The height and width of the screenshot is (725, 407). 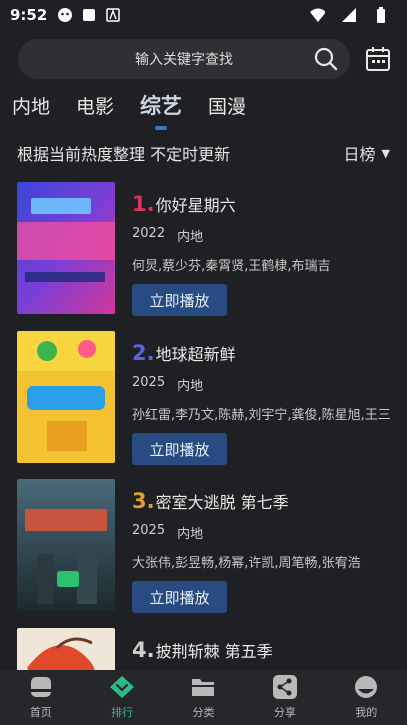 I want to click on bottom-navigation: 首页 排行 分类 分享 我的, so click(x=203, y=697).